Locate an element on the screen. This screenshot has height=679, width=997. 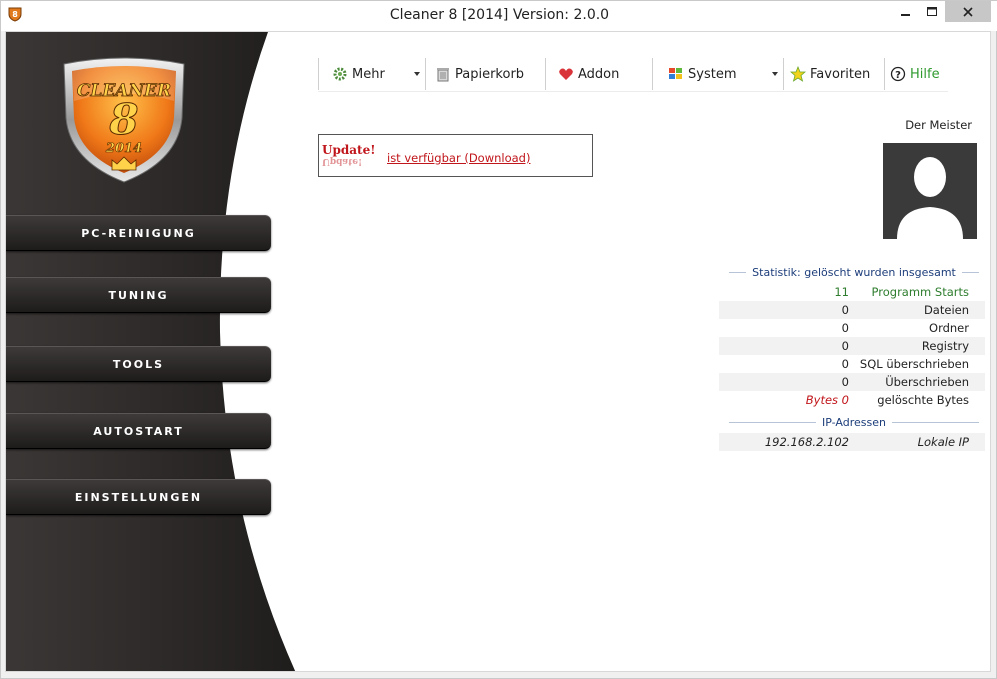
update-download-link: ist verfügbar (Download) is located at coordinates (458, 158).